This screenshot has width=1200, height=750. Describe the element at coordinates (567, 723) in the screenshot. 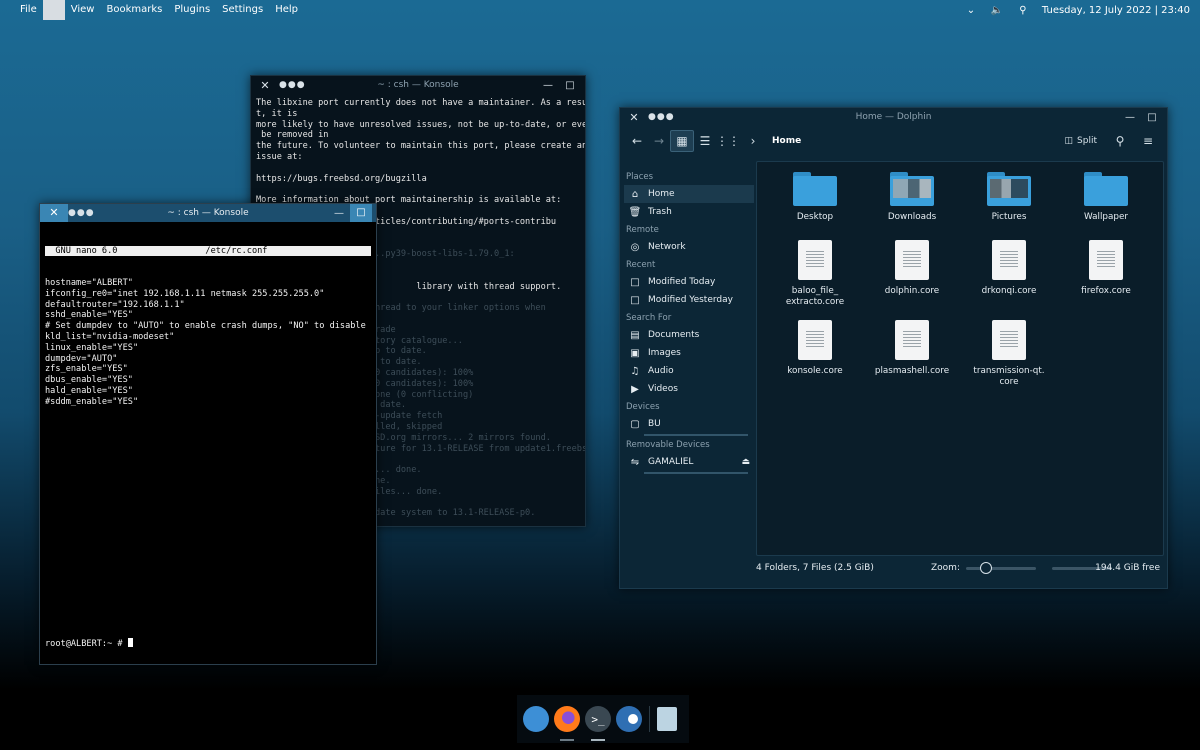

I see `firefox-icon` at that location.